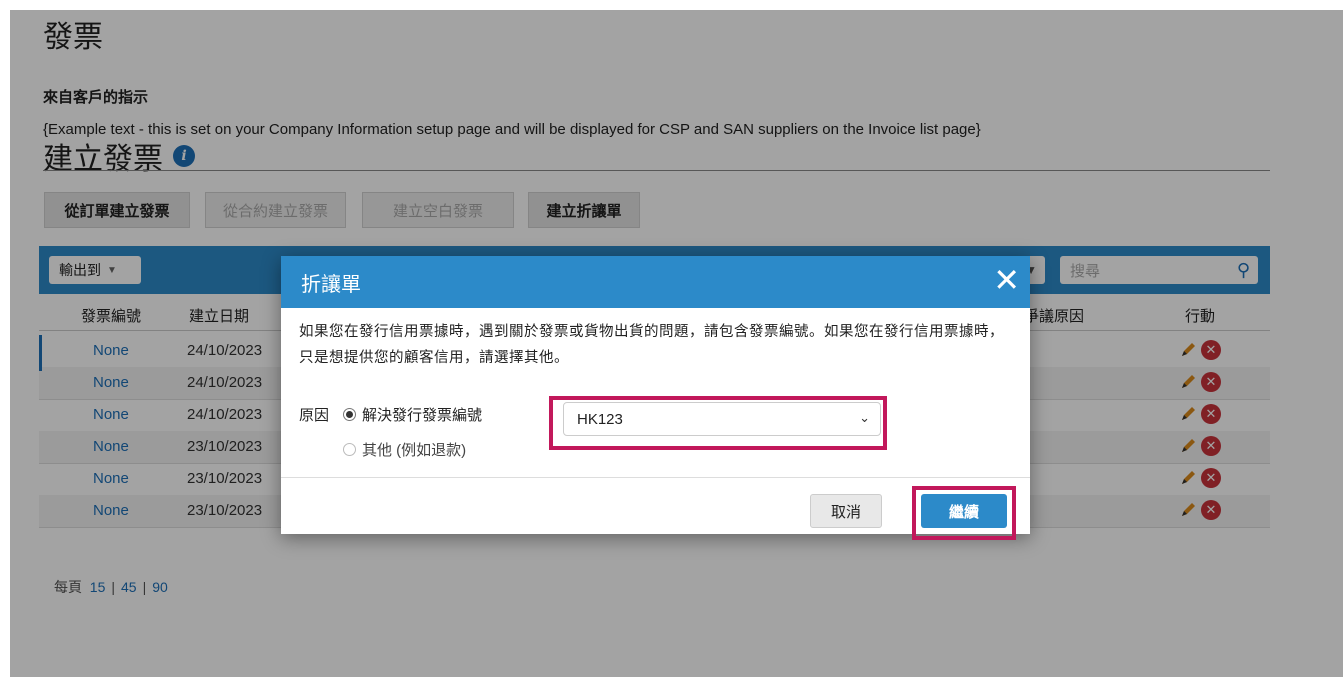  I want to click on cancel-button: 取消, so click(846, 511).